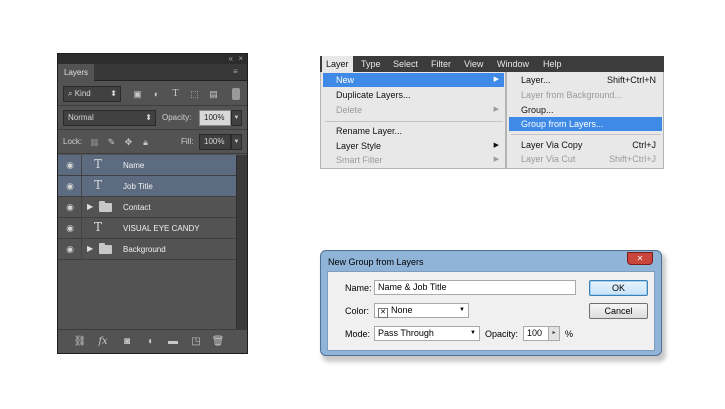  Describe the element at coordinates (585, 80) in the screenshot. I see `submenu-item-layer: Layer... Shift+Ctrl+N` at that location.